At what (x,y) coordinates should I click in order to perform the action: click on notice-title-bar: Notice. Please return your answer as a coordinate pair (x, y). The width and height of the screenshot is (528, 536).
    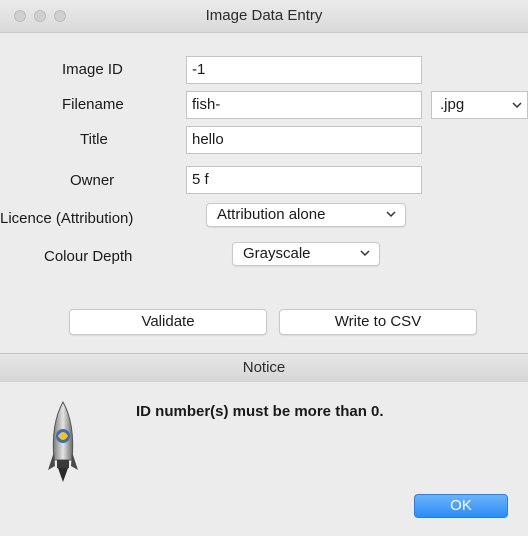
    Looking at the image, I should click on (264, 368).